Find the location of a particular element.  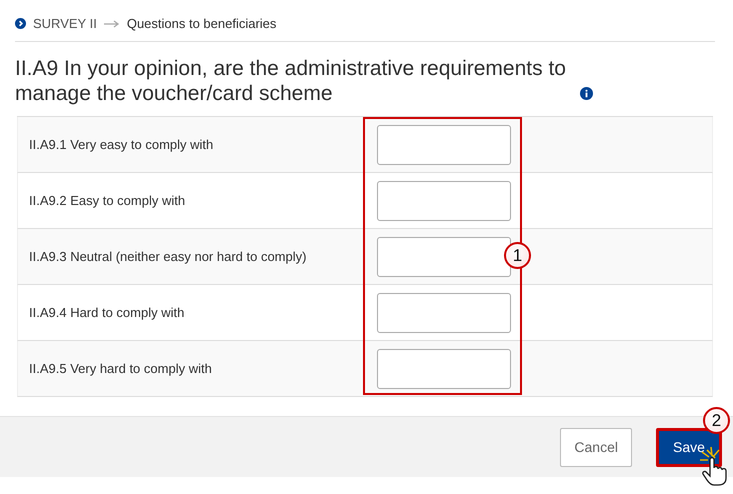

arrow-icon is located at coordinates (112, 24).